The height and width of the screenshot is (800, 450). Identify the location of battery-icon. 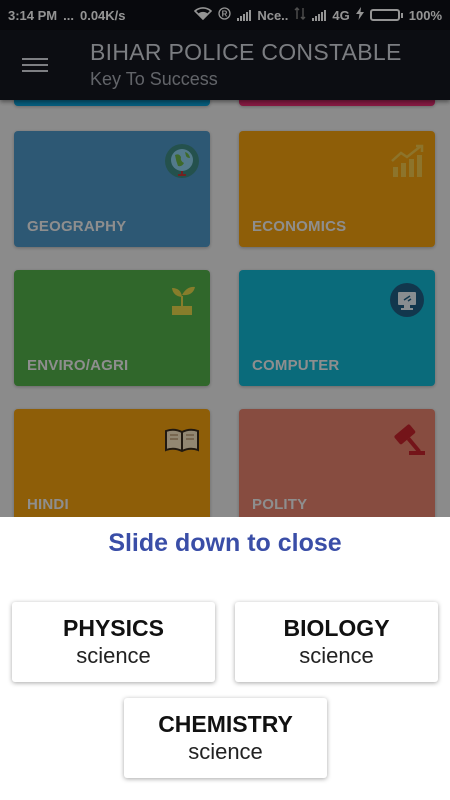
(386, 15).